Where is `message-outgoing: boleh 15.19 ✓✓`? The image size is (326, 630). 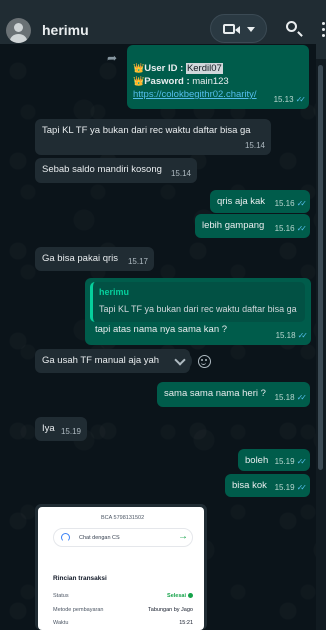 message-outgoing: boleh 15.19 ✓✓ is located at coordinates (274, 460).